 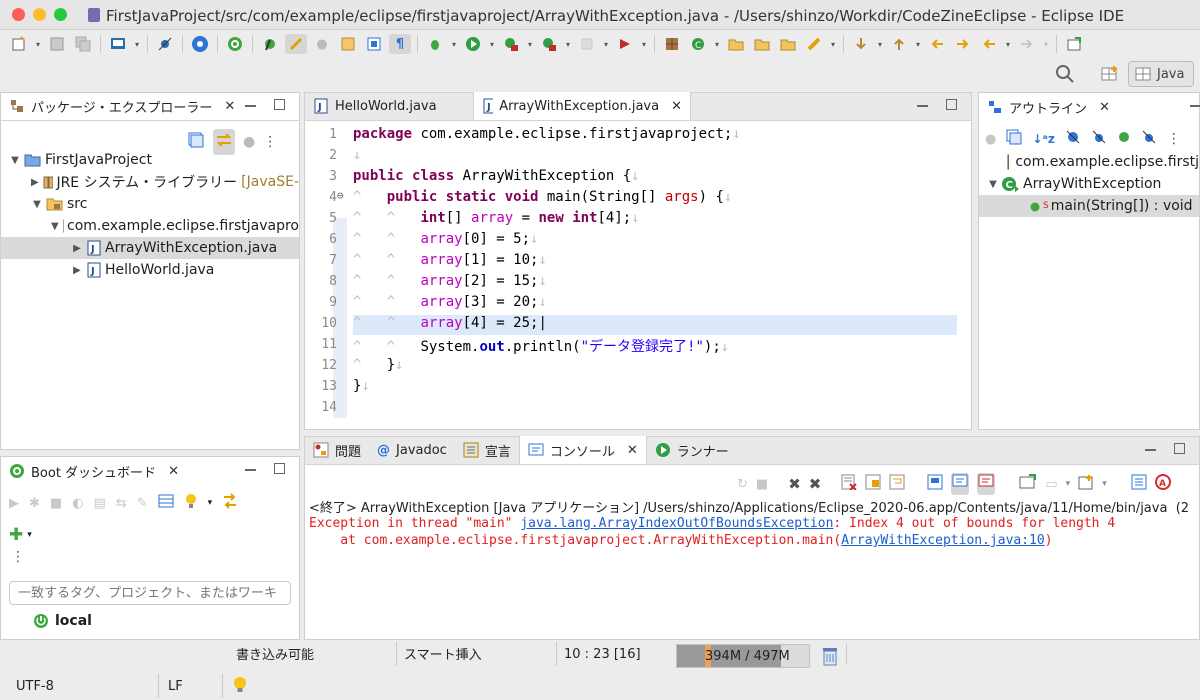 What do you see at coordinates (340, 195) in the screenshot?
I see `fold-icon: ⊖` at bounding box center [340, 195].